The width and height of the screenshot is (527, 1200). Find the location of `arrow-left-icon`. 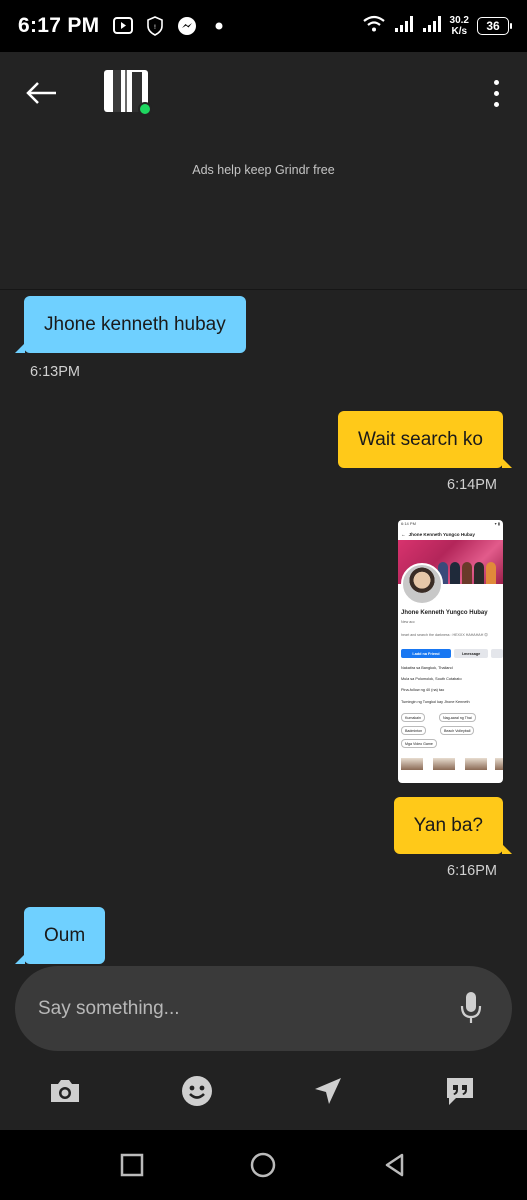

arrow-left-icon is located at coordinates (41, 93).